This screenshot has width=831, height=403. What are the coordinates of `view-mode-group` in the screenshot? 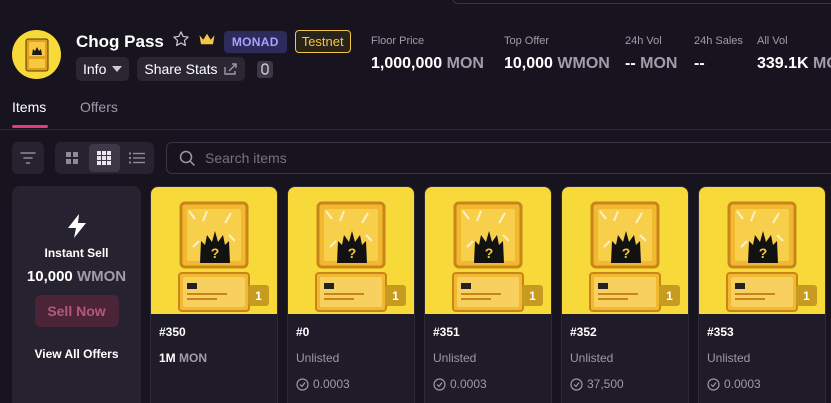 It's located at (104, 158).